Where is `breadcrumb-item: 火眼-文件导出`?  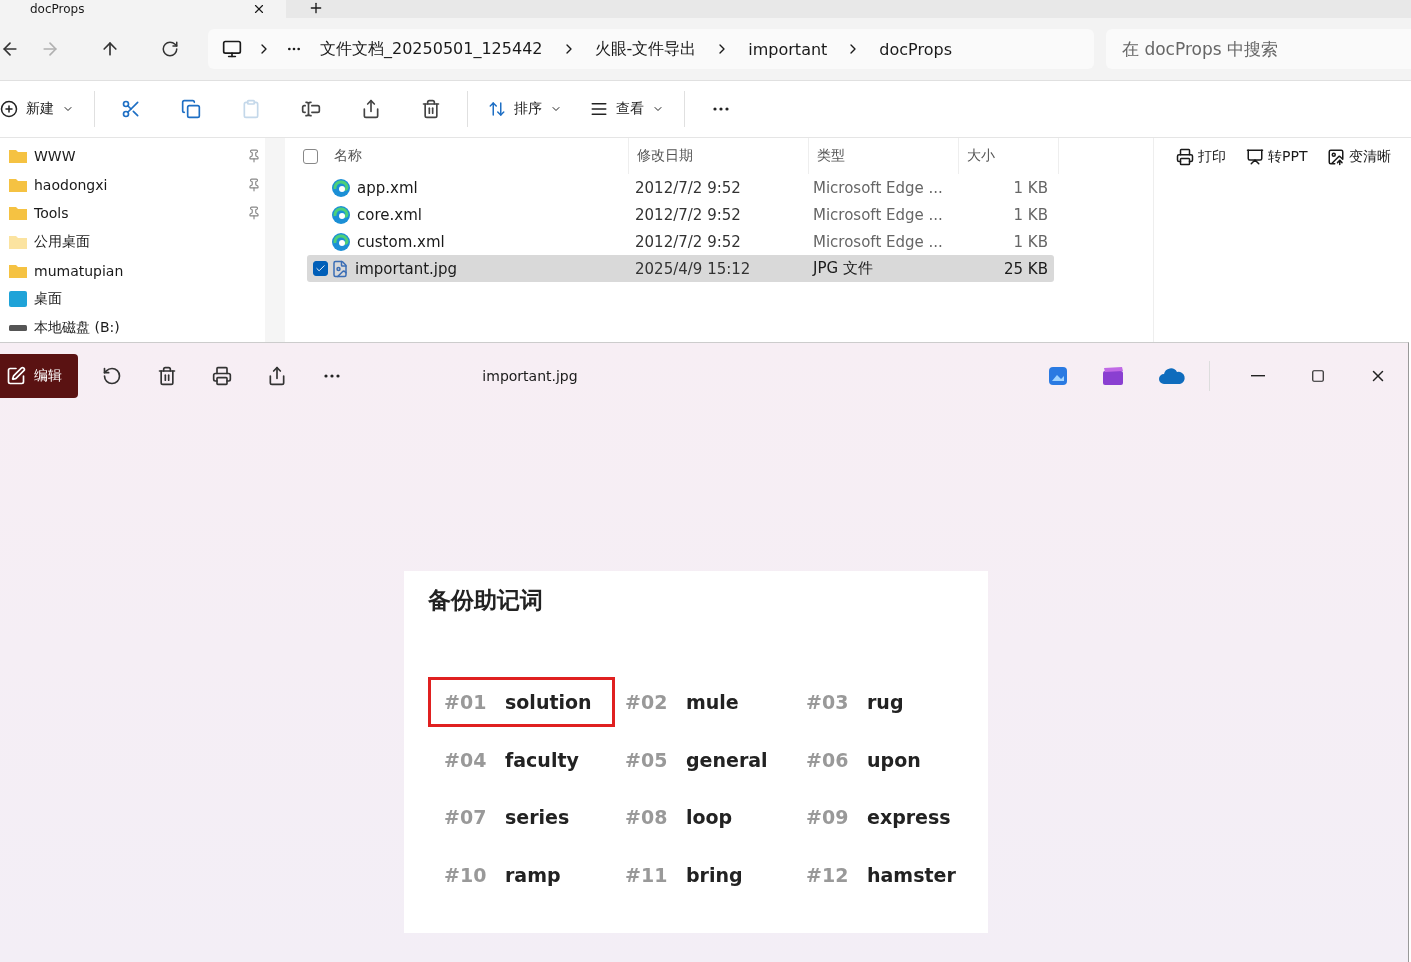
breadcrumb-item: 火眼-文件导出 is located at coordinates (645, 49).